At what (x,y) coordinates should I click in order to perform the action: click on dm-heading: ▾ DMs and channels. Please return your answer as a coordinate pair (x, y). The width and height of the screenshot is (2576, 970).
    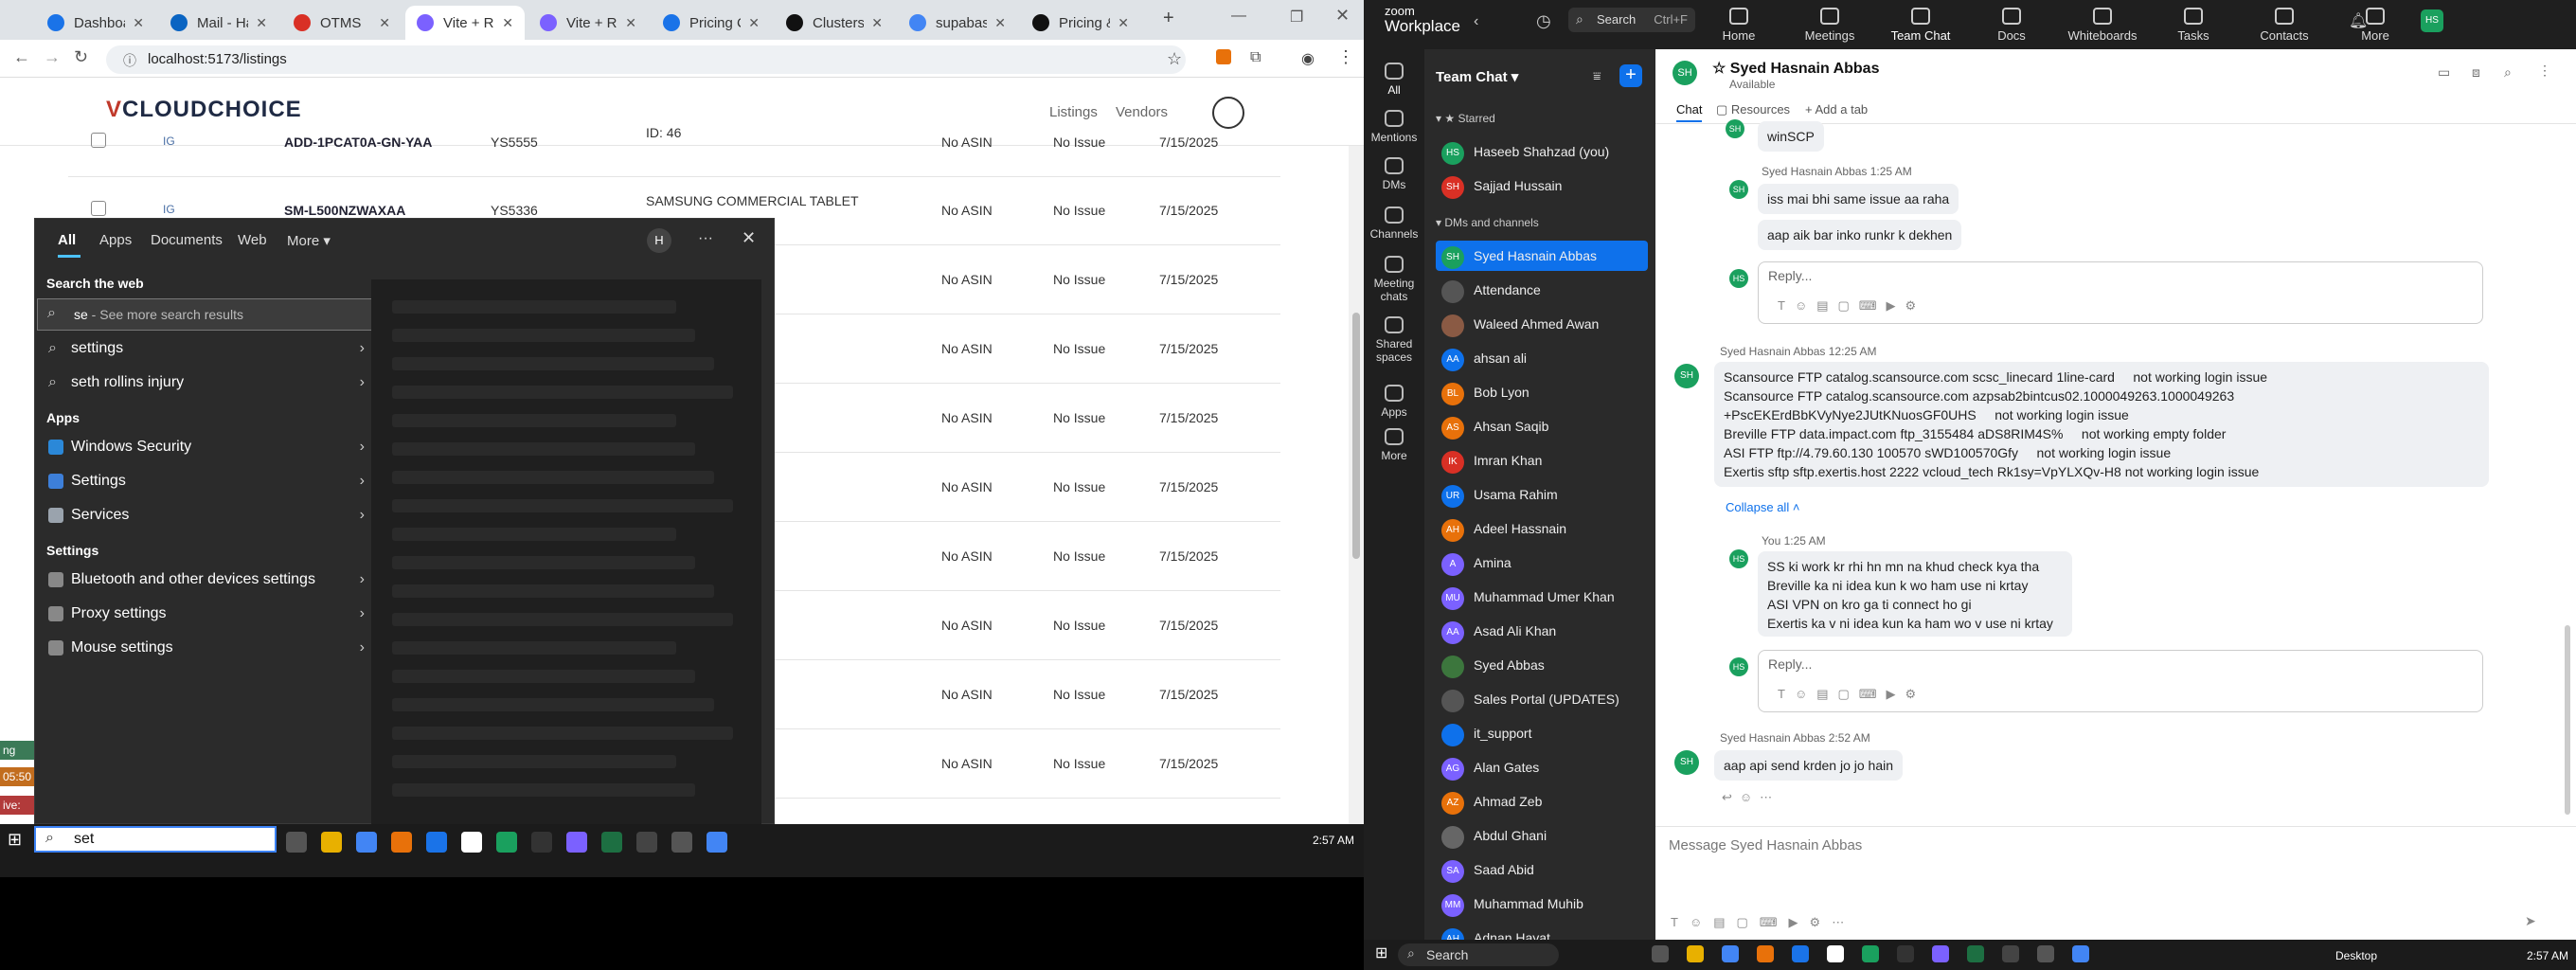
    Looking at the image, I should click on (1487, 223).